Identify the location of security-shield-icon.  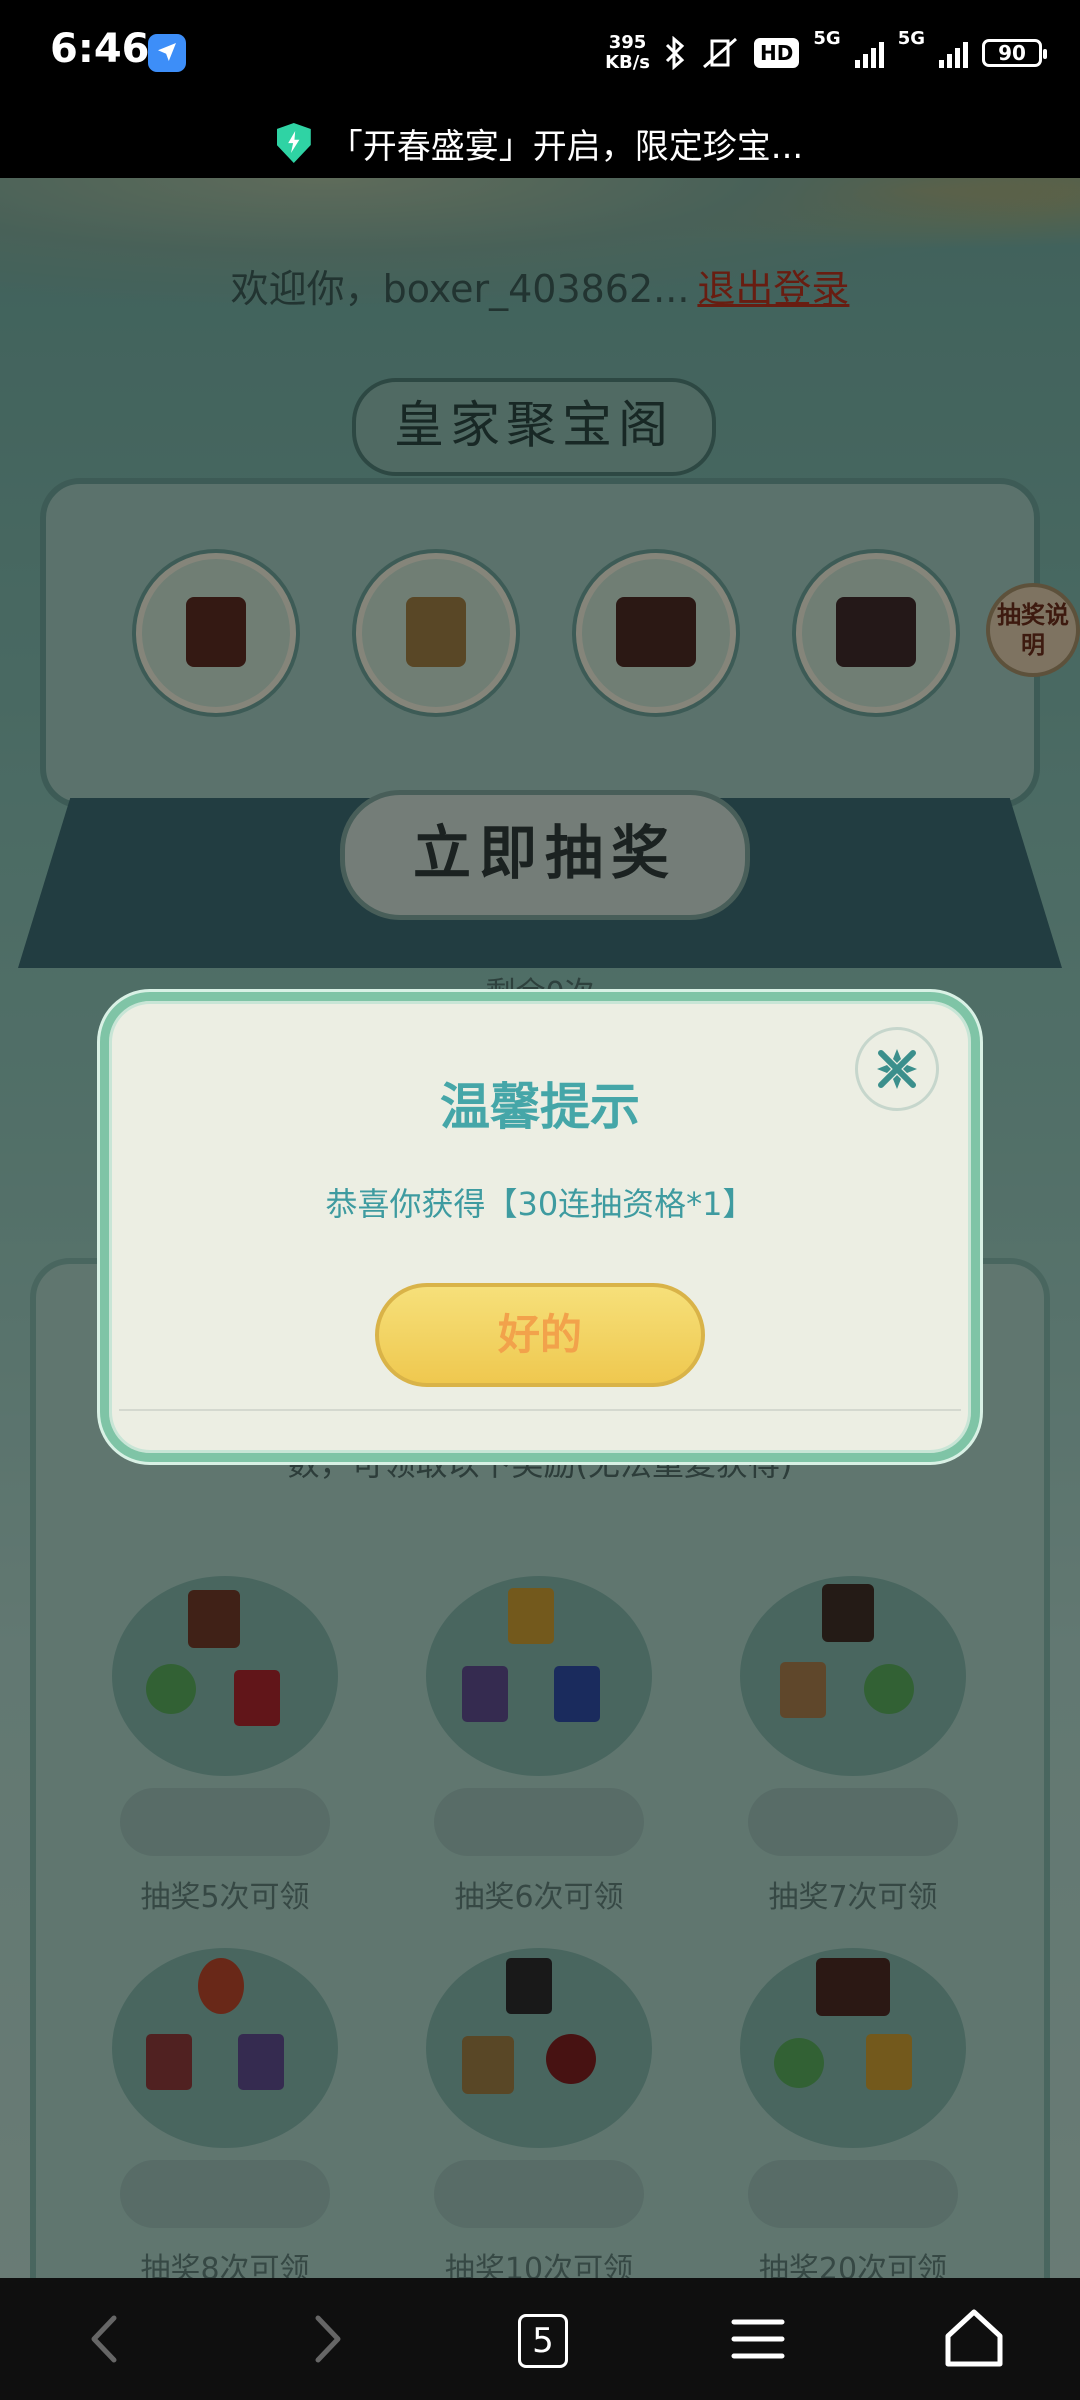
(293, 143).